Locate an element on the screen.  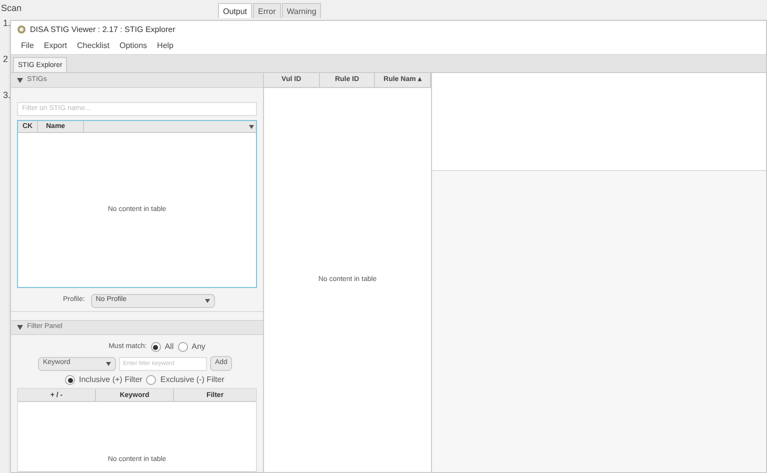
menu-item: Options is located at coordinates (133, 46).